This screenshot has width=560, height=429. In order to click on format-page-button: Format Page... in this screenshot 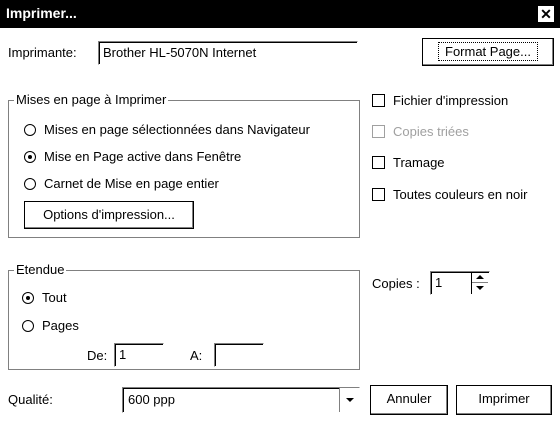, I will do `click(488, 52)`.